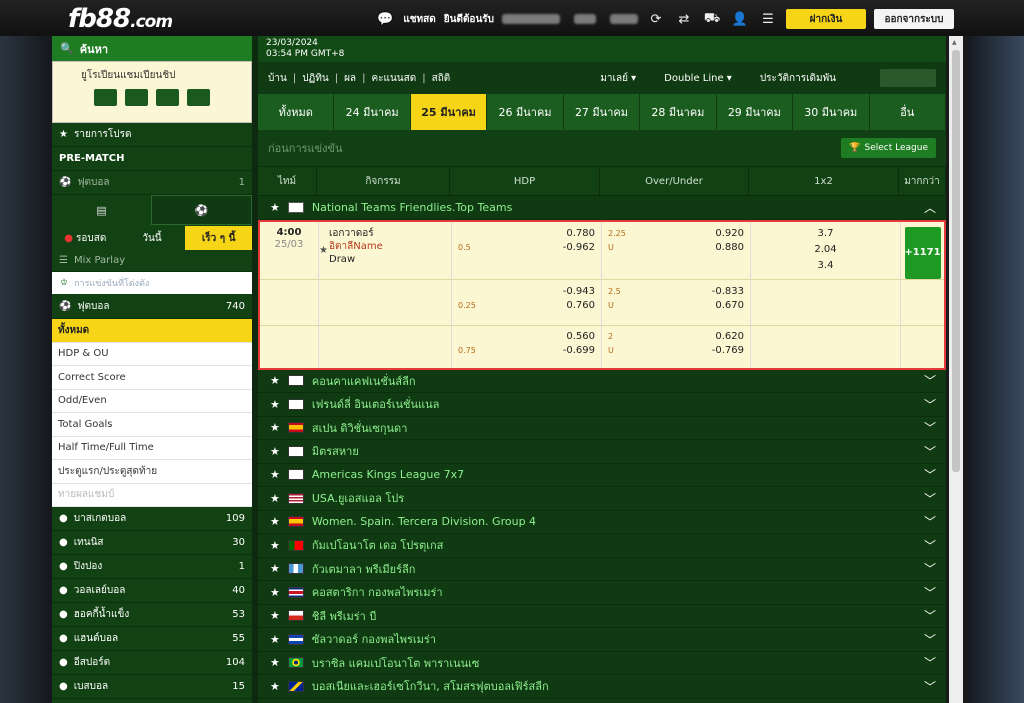 This screenshot has width=1024, height=703. Describe the element at coordinates (740, 19) in the screenshot. I see `user-icon: 👤` at that location.